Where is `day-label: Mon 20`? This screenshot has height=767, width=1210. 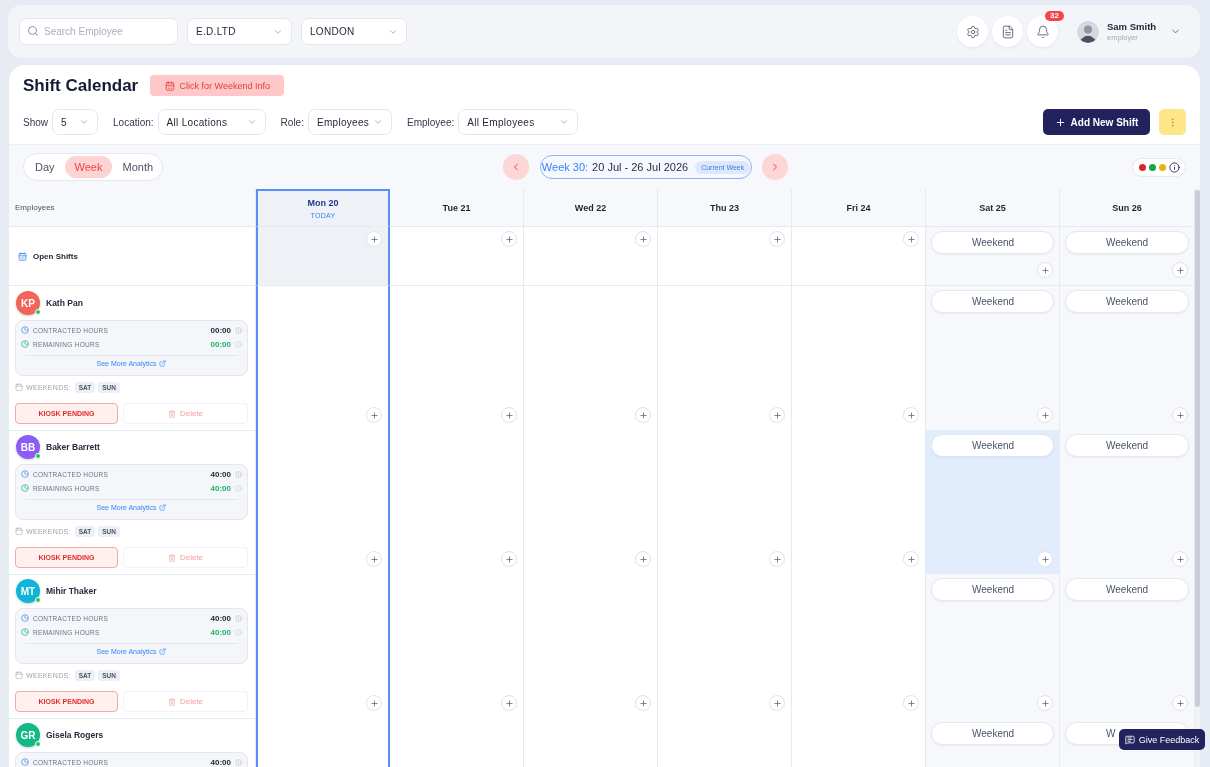
day-label: Mon 20 is located at coordinates (323, 203).